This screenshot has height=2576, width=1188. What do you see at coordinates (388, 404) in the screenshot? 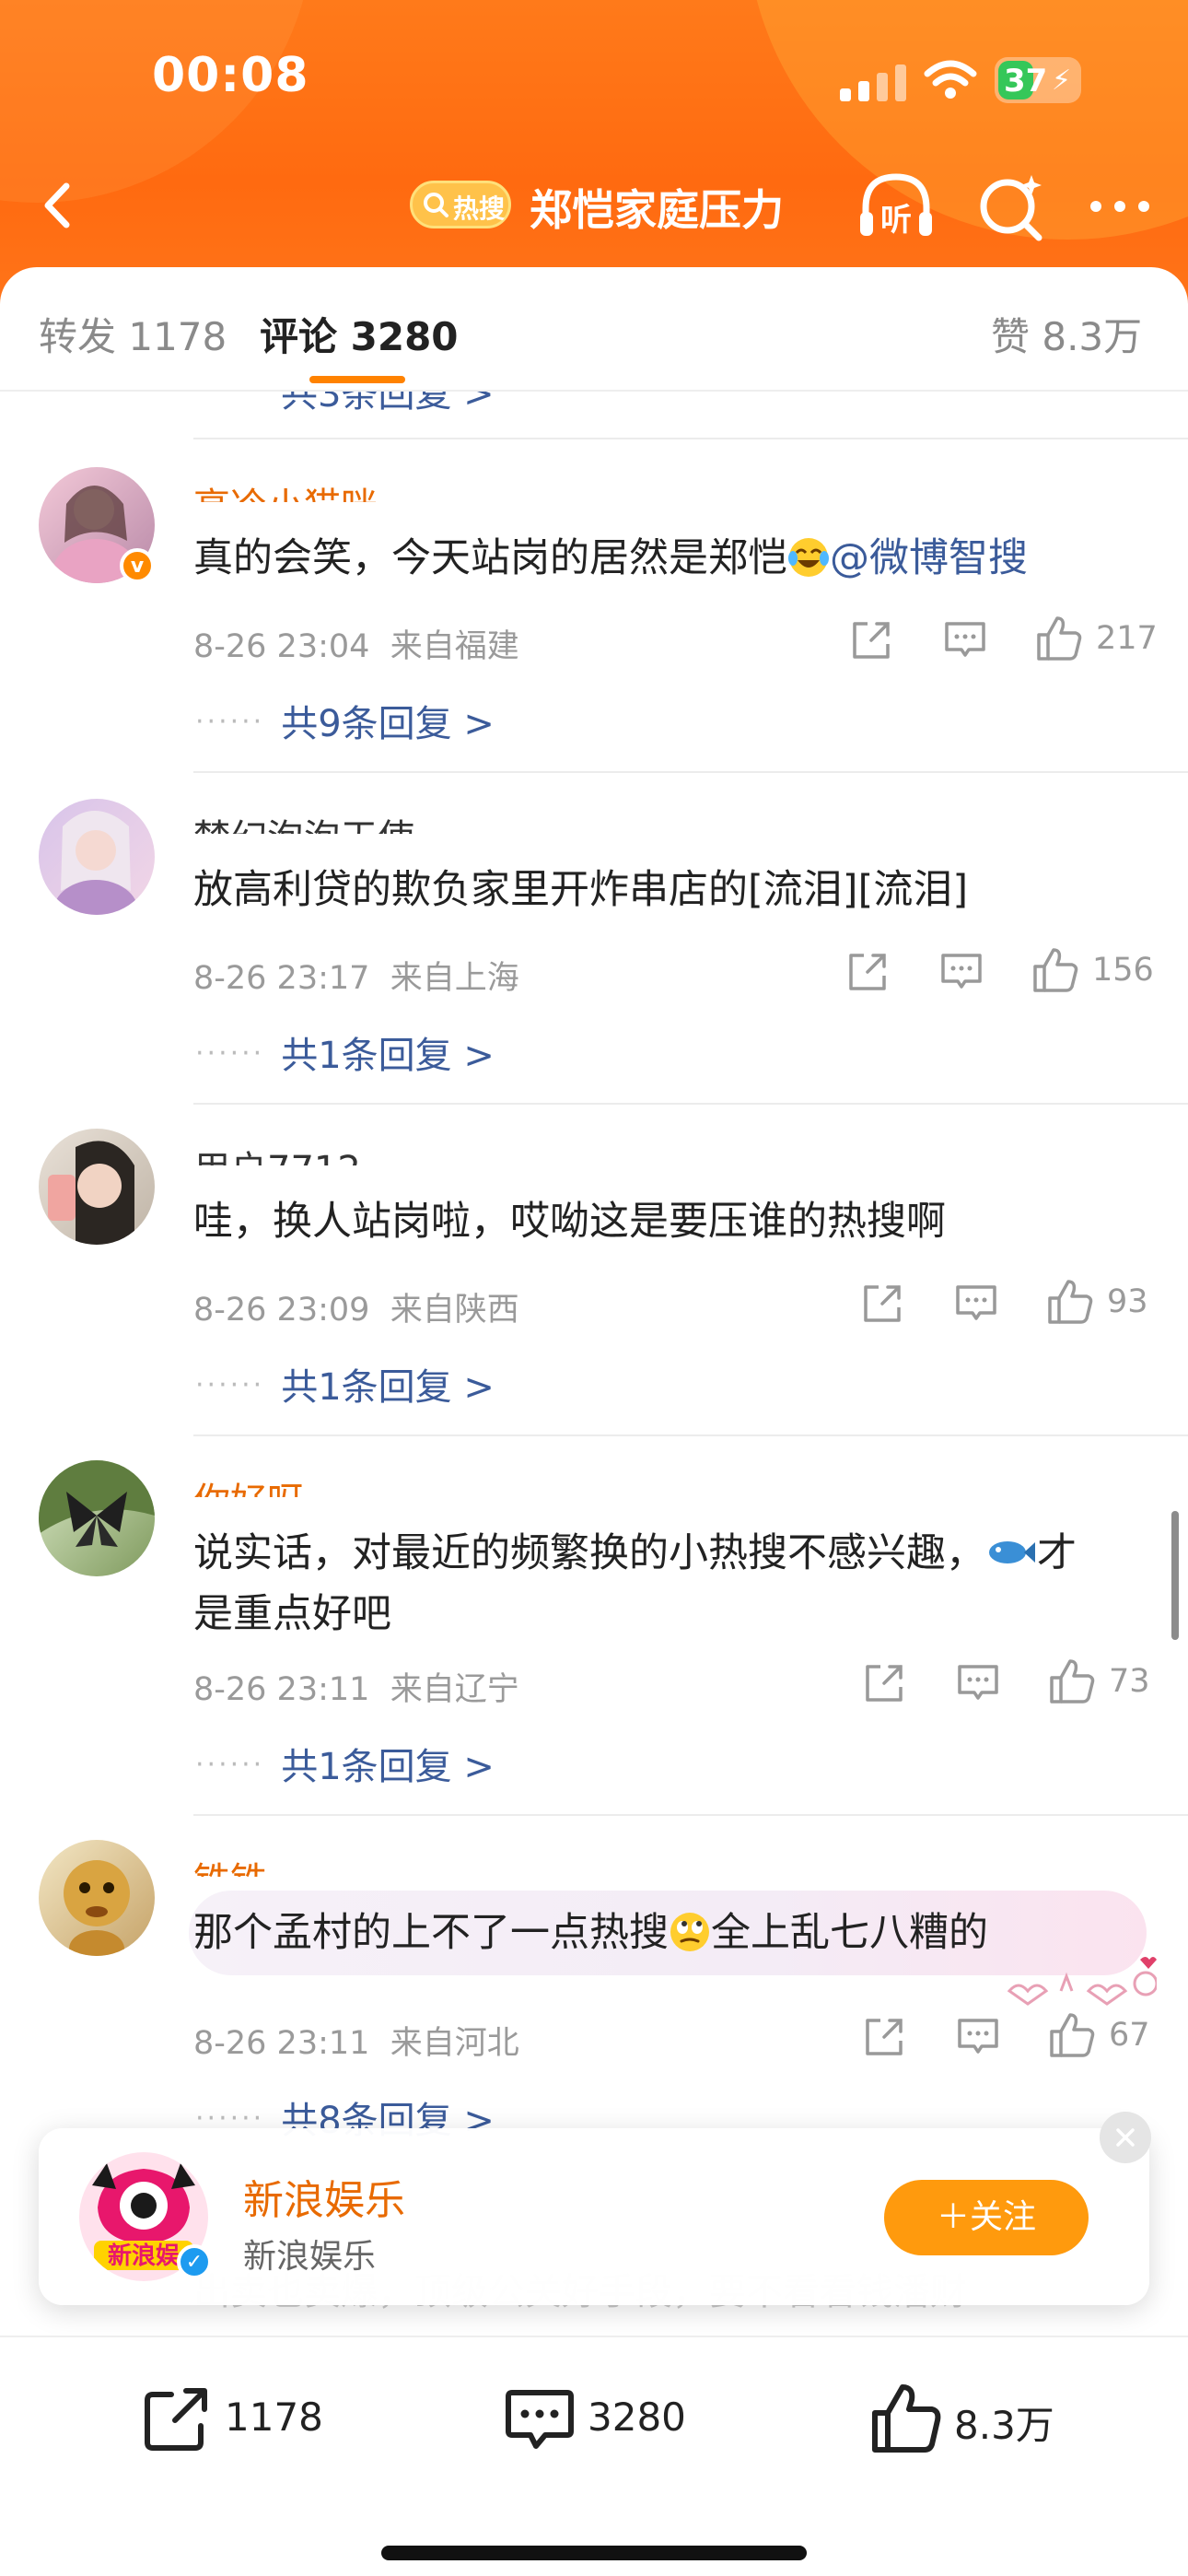
I see `partial-reply-link: 共3条回复 >` at bounding box center [388, 404].